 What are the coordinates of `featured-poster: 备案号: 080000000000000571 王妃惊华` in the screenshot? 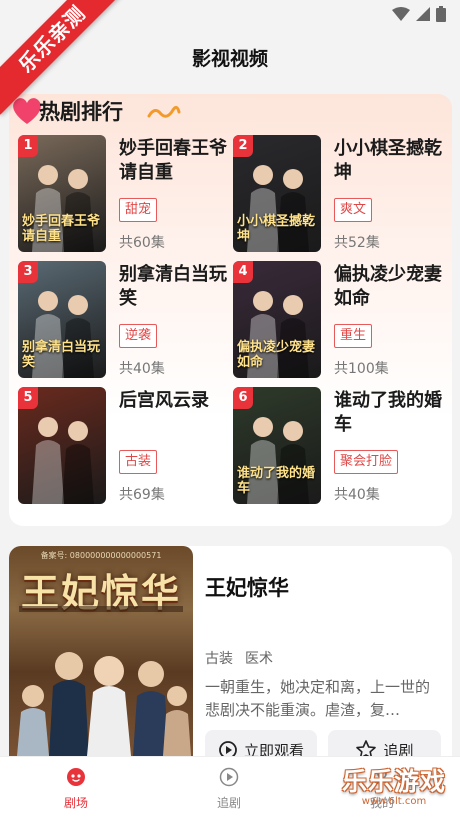 It's located at (101, 651).